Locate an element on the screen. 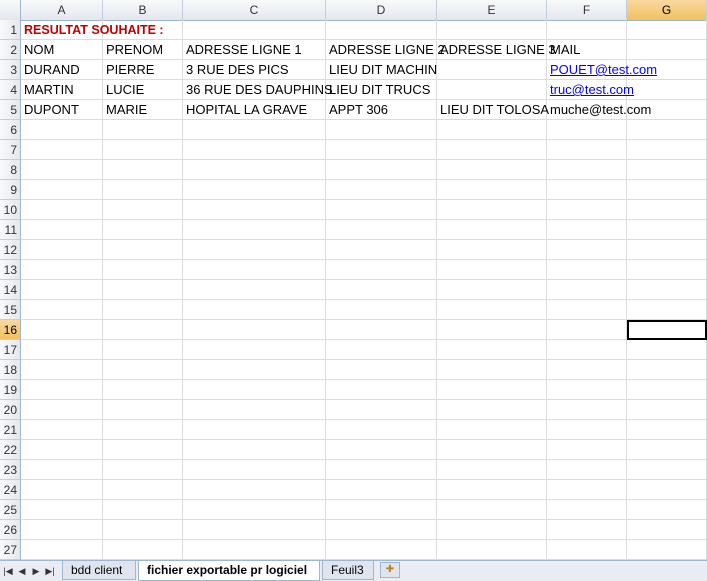 The image size is (707, 581). cell-c19 is located at coordinates (254, 390).